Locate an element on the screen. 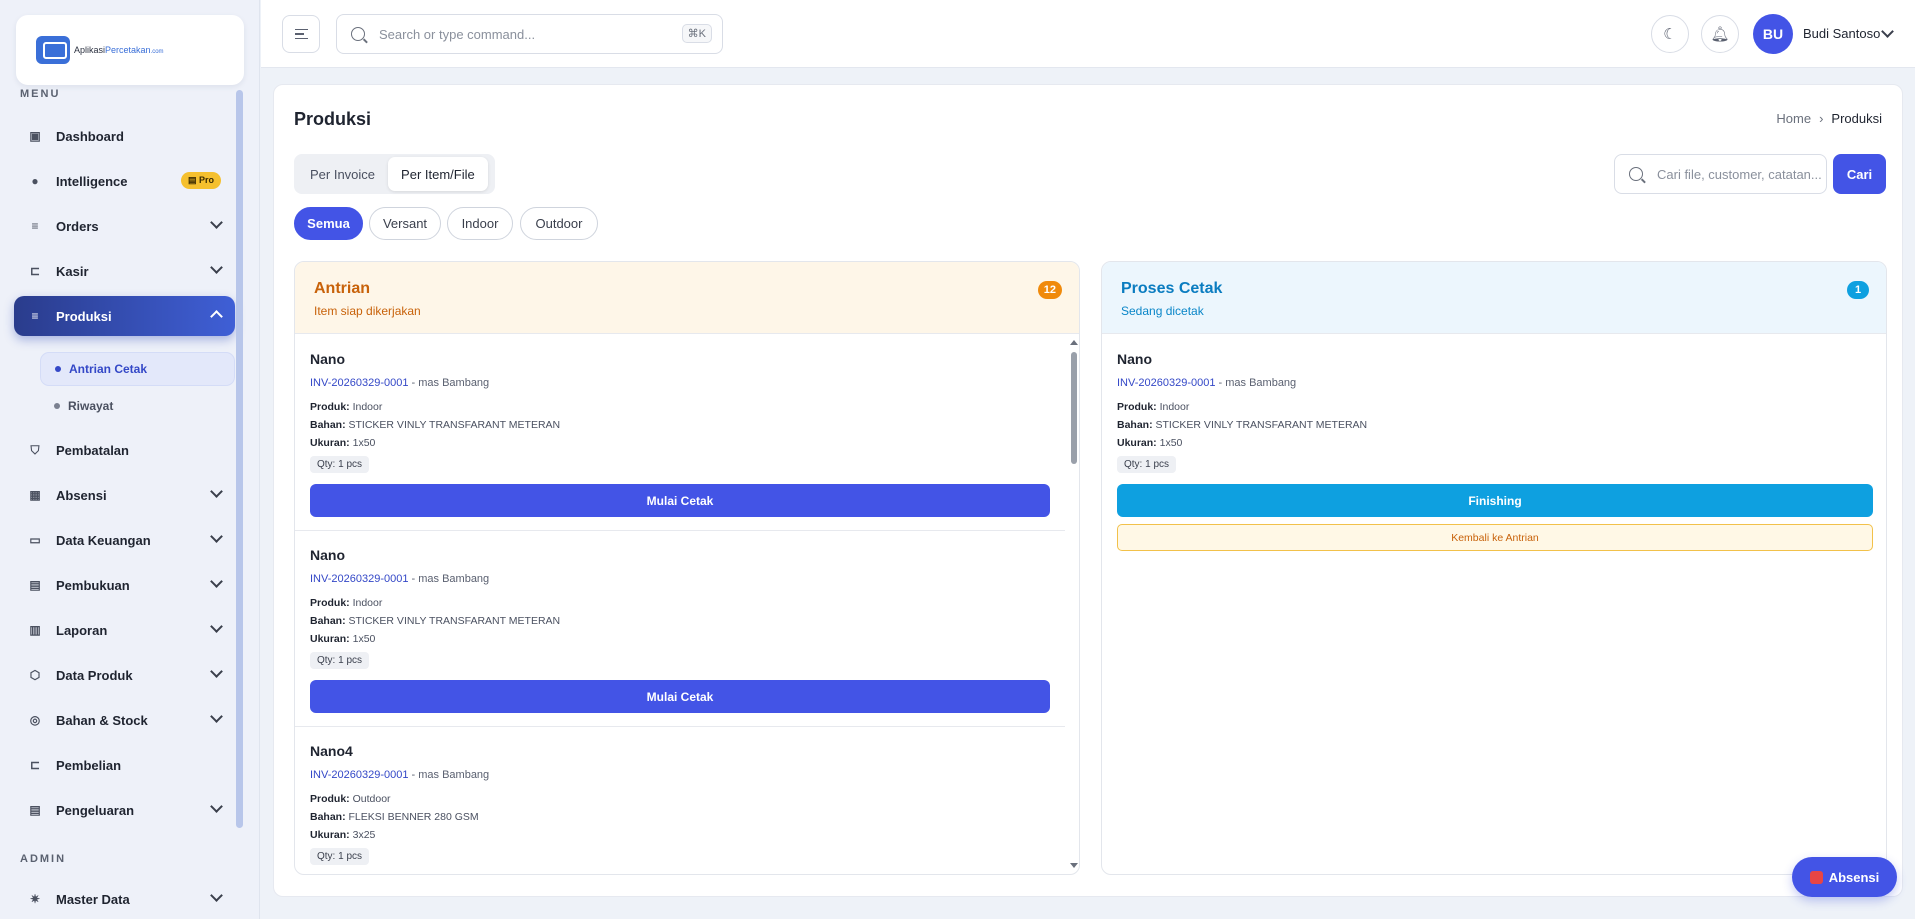  sidebar-item-label: Pembelian is located at coordinates (89, 765).